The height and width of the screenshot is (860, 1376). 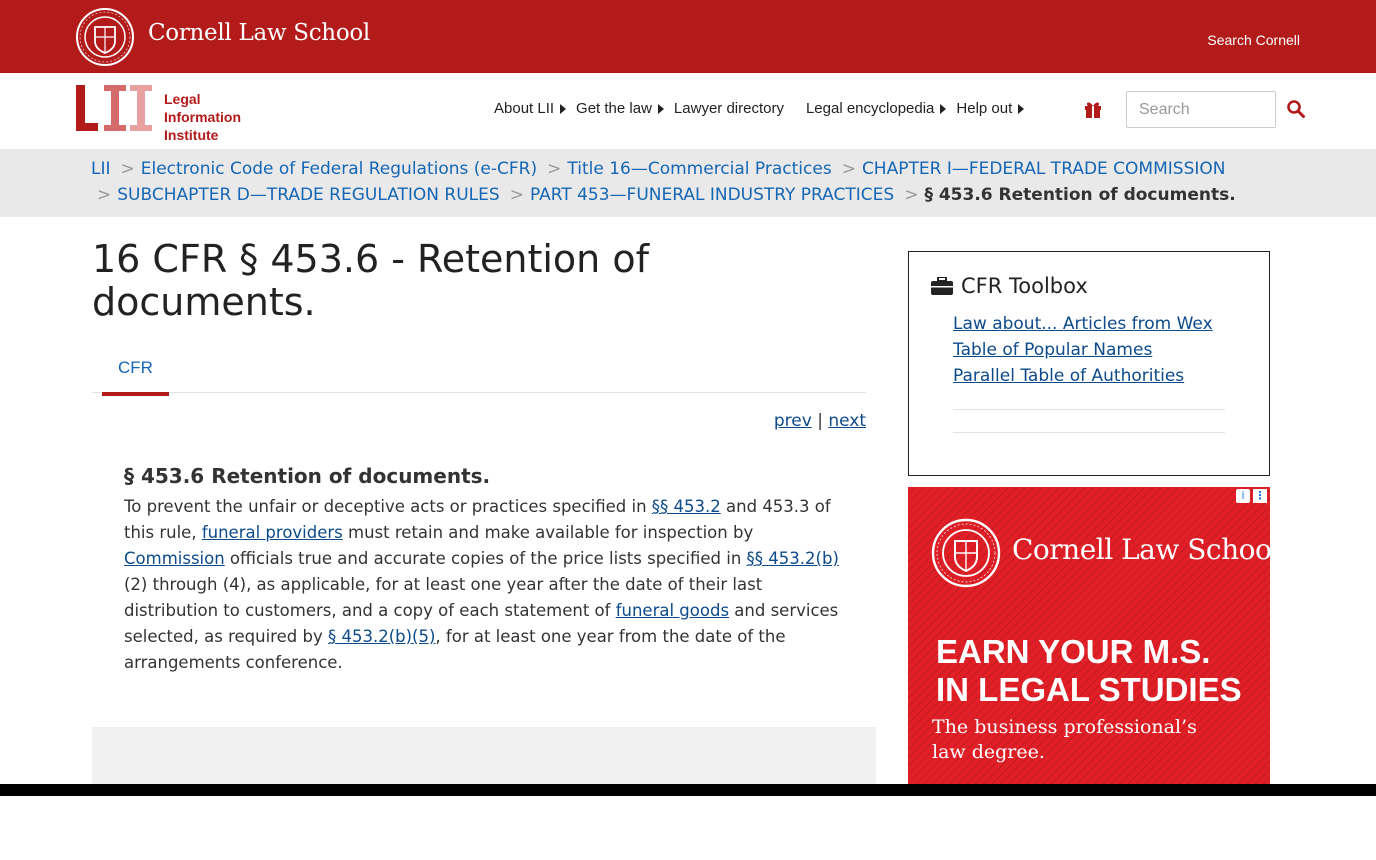 What do you see at coordinates (699, 169) in the screenshot?
I see `breadcrumb-title-16: Title 16—Commercial Practices` at bounding box center [699, 169].